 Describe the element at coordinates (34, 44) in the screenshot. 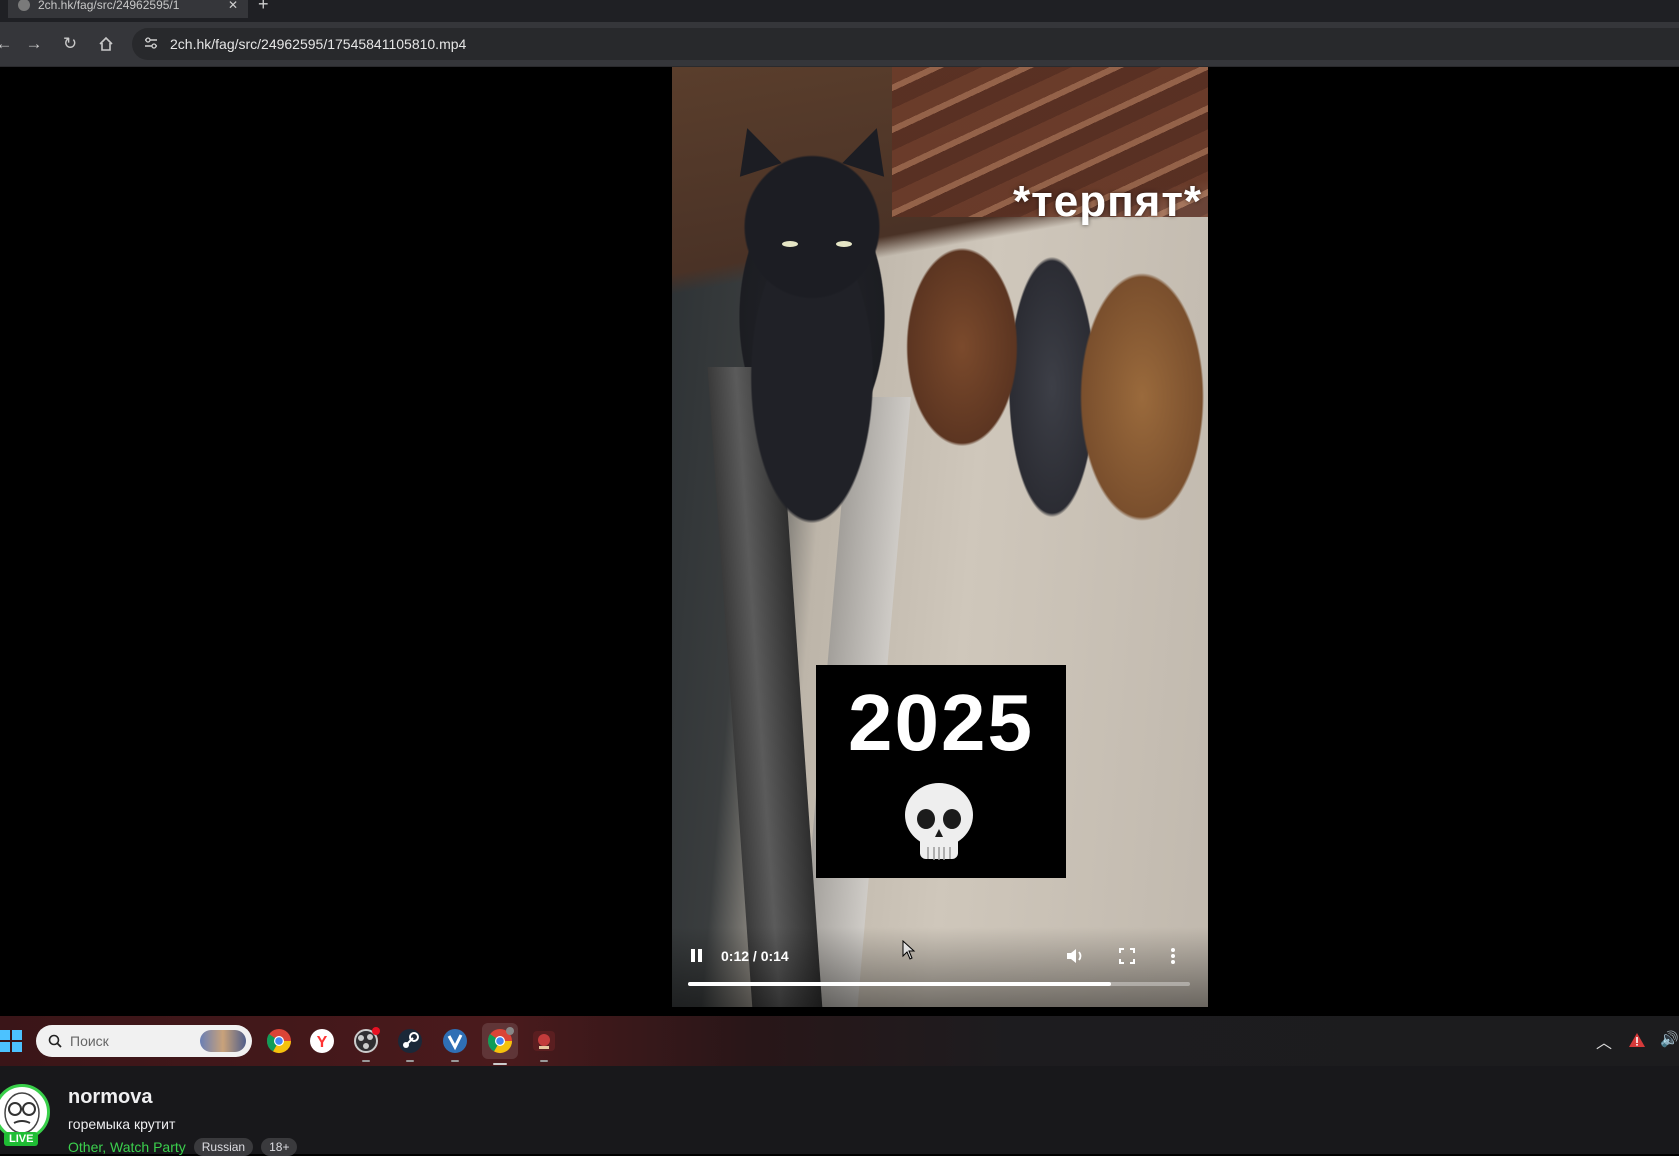

I see `forward-icon: →` at that location.